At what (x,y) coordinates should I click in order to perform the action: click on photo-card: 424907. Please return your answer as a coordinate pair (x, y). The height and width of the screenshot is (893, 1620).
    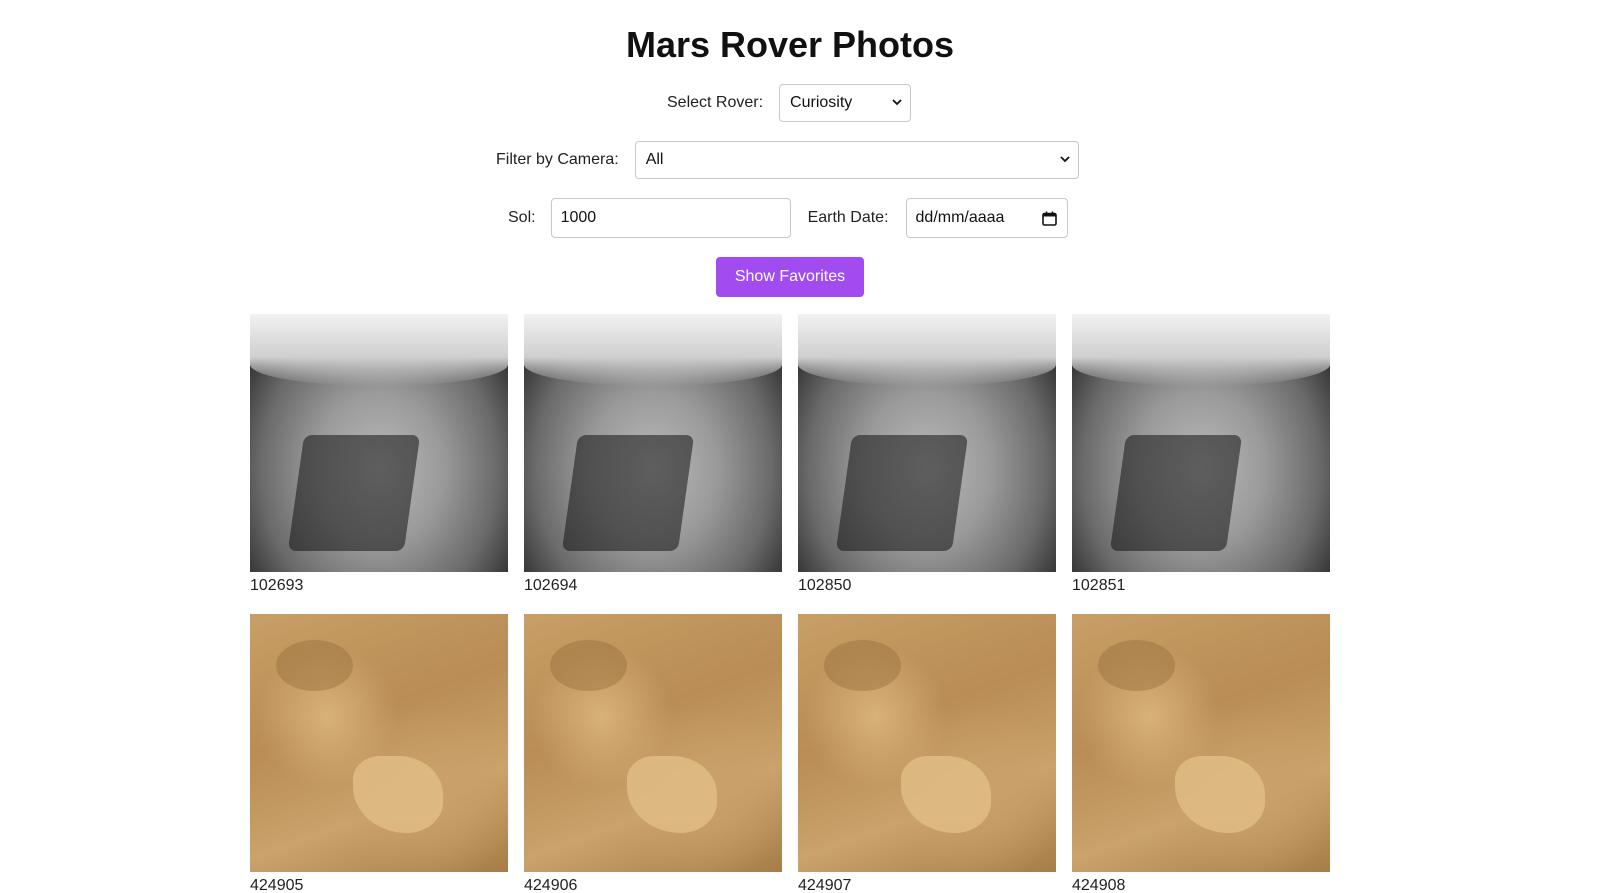
    Looking at the image, I should click on (927, 753).